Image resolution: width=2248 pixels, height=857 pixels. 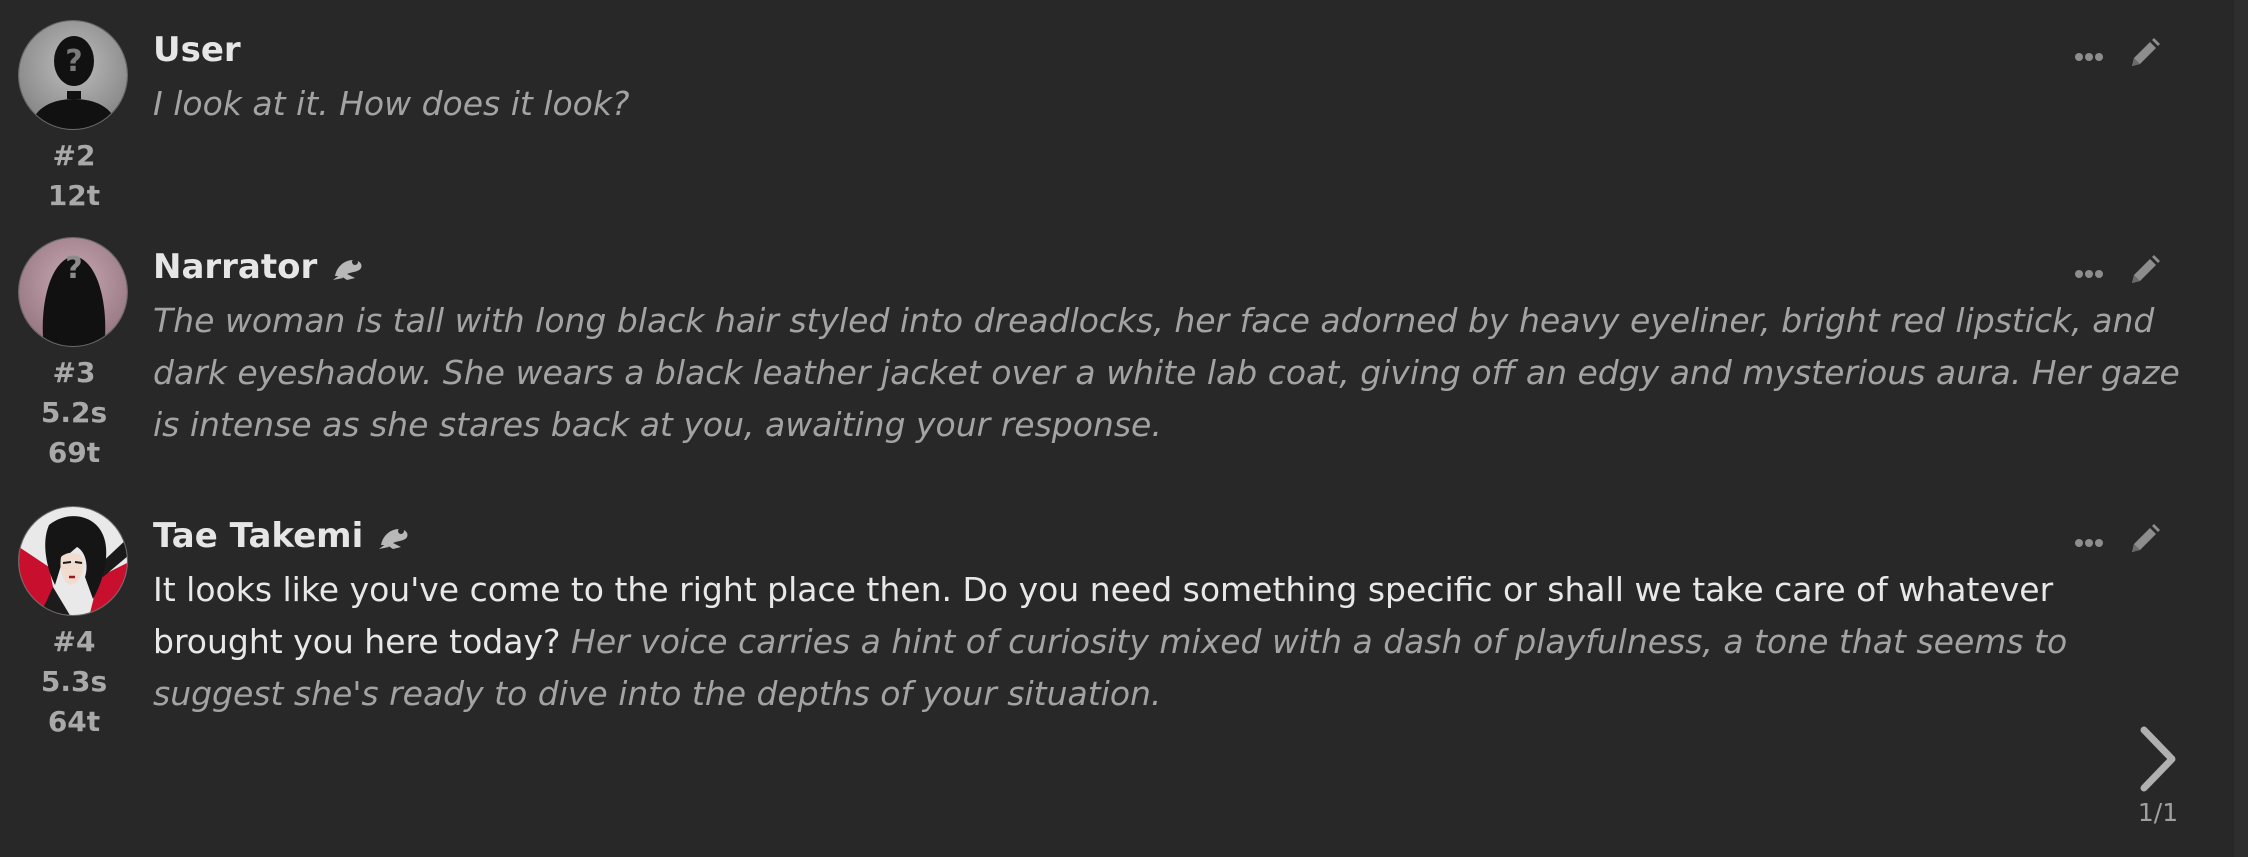 I want to click on character-name: User, so click(x=197, y=50).